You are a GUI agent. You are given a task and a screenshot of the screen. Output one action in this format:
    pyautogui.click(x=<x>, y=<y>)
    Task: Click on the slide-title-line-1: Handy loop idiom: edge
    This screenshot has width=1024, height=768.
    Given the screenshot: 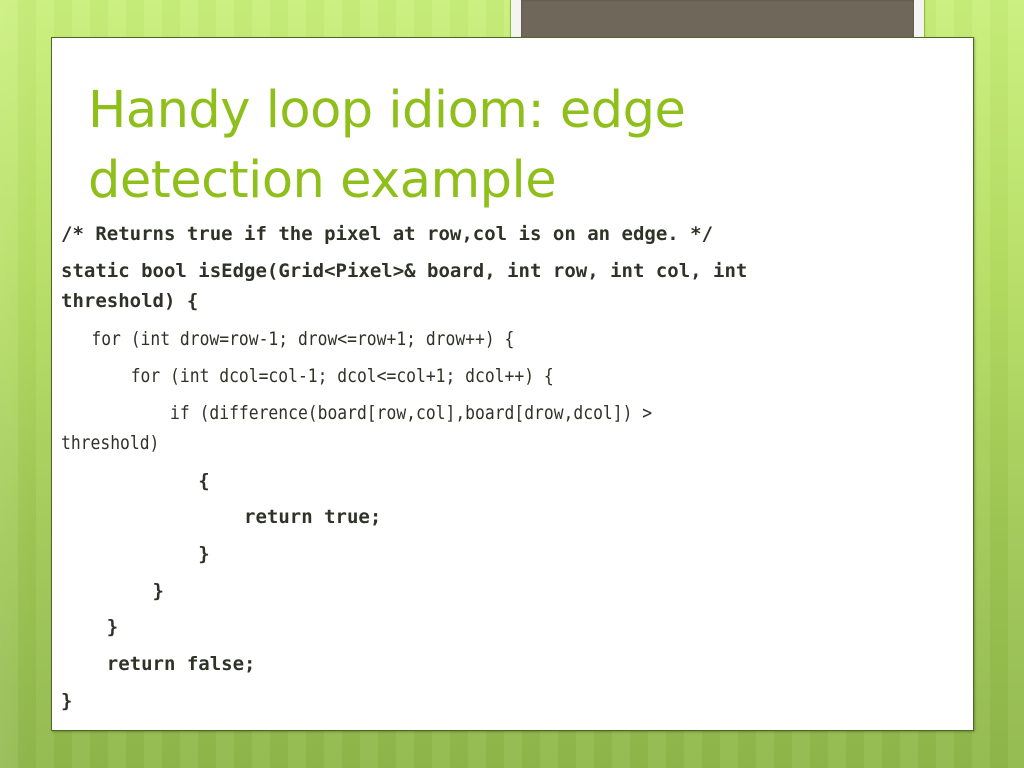 What is the action you would take?
    pyautogui.click(x=387, y=110)
    